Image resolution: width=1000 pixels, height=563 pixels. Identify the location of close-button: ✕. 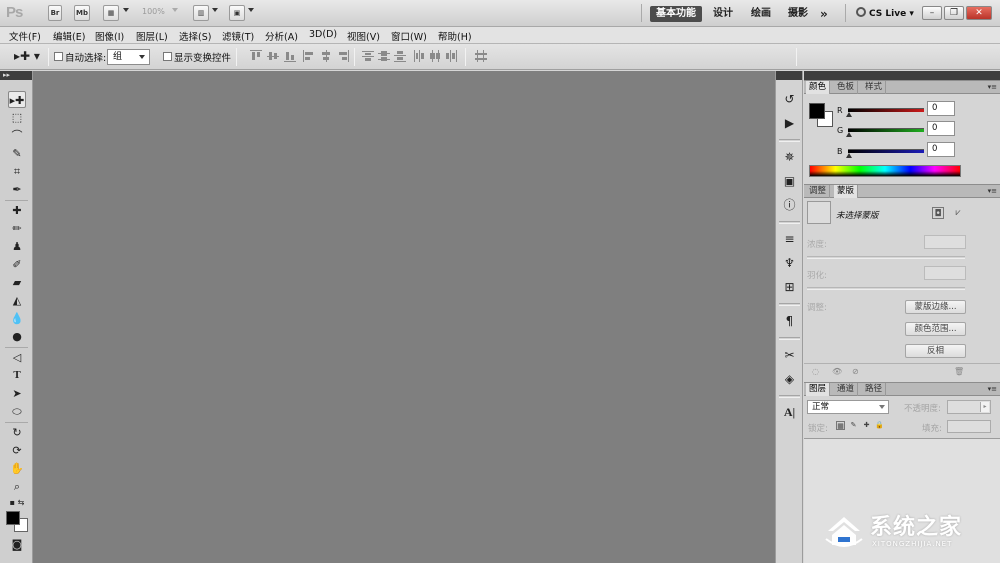
(979, 13).